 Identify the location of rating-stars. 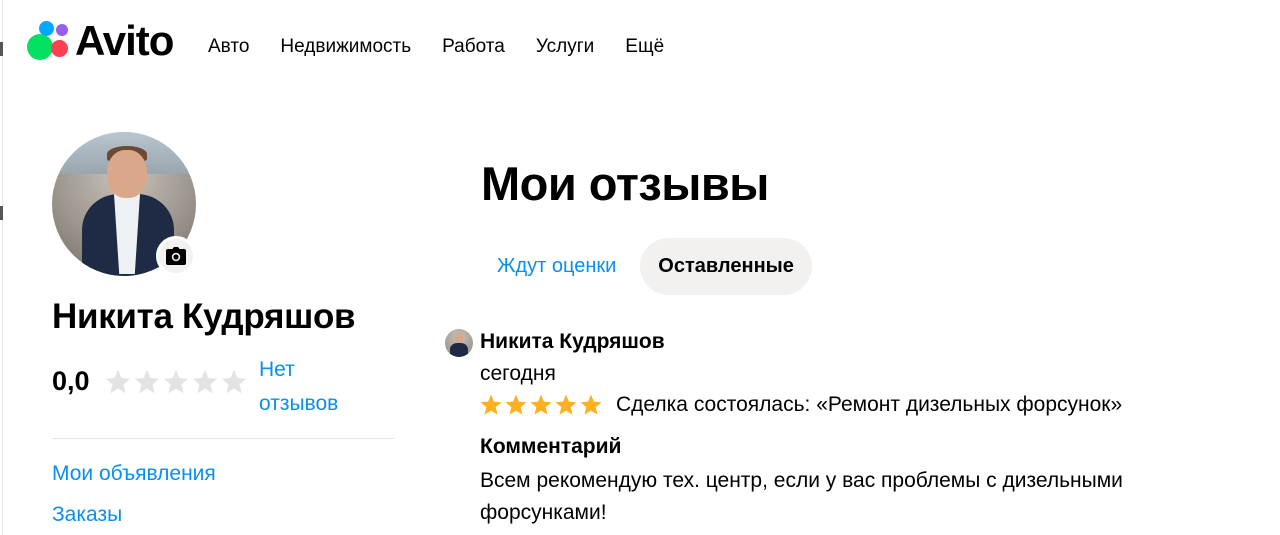
(176, 382).